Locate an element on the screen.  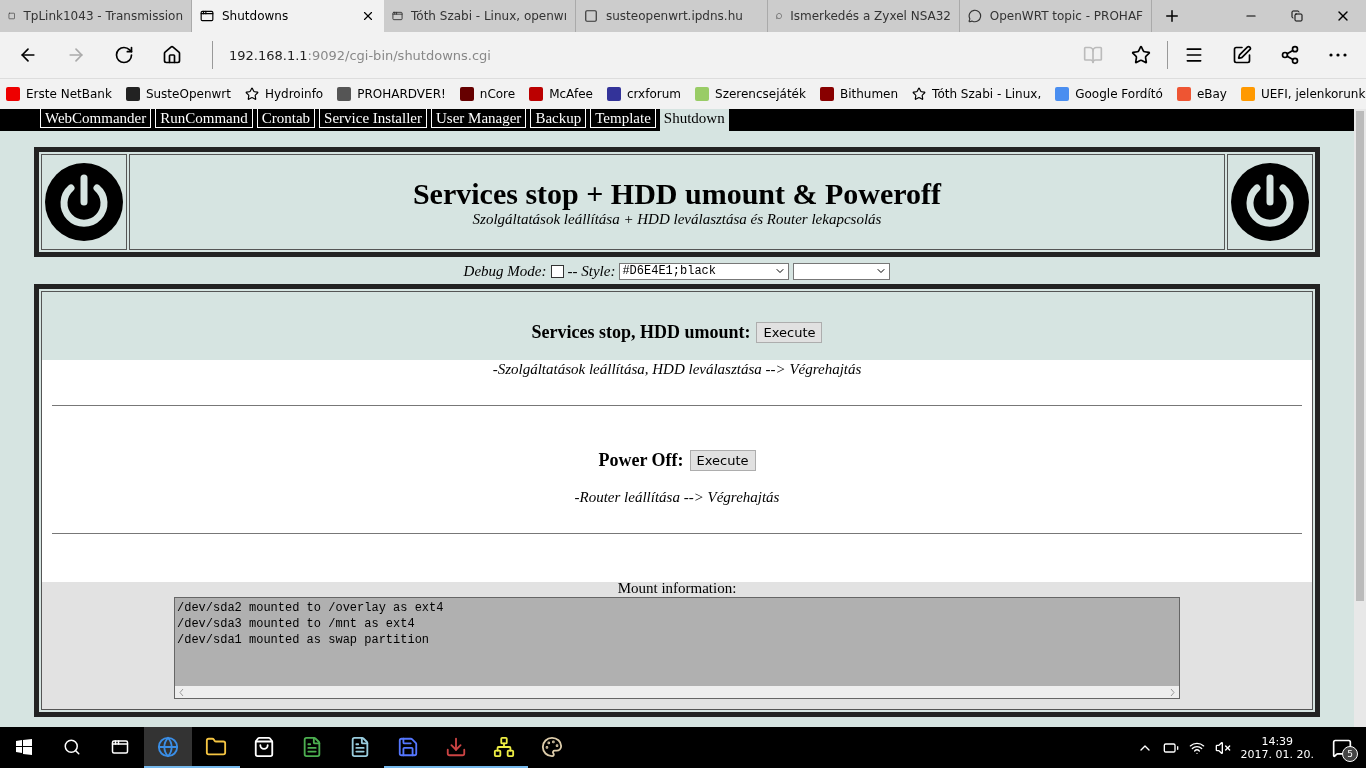
page-scrollbar is located at coordinates (1360, 418).